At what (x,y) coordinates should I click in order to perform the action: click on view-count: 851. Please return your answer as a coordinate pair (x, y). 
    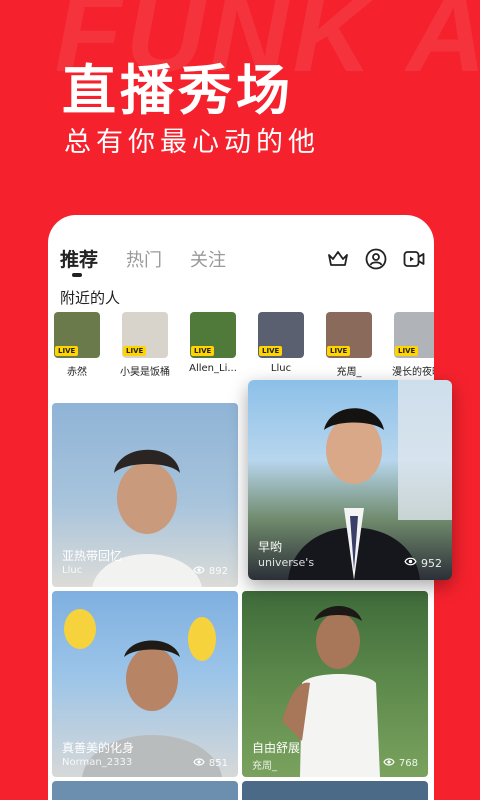
    Looking at the image, I should click on (210, 763).